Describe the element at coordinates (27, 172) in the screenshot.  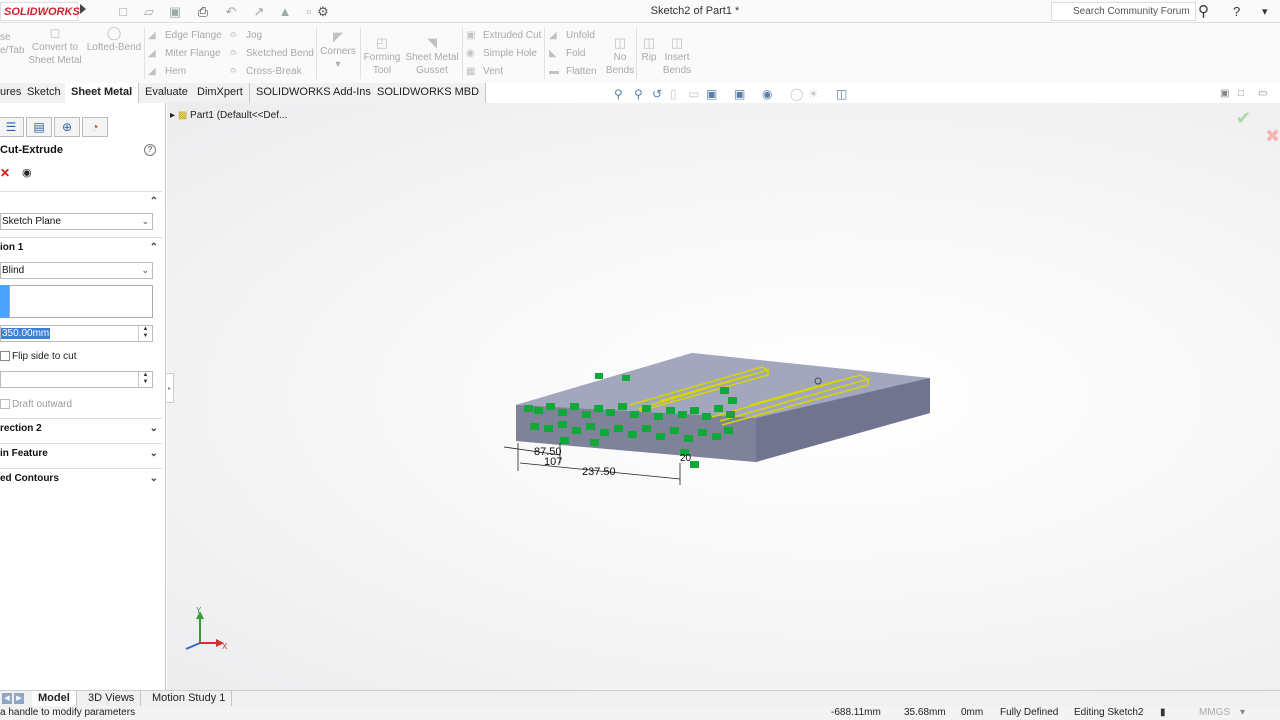
I see `detailed-preview-eye-icon: ◉` at that location.